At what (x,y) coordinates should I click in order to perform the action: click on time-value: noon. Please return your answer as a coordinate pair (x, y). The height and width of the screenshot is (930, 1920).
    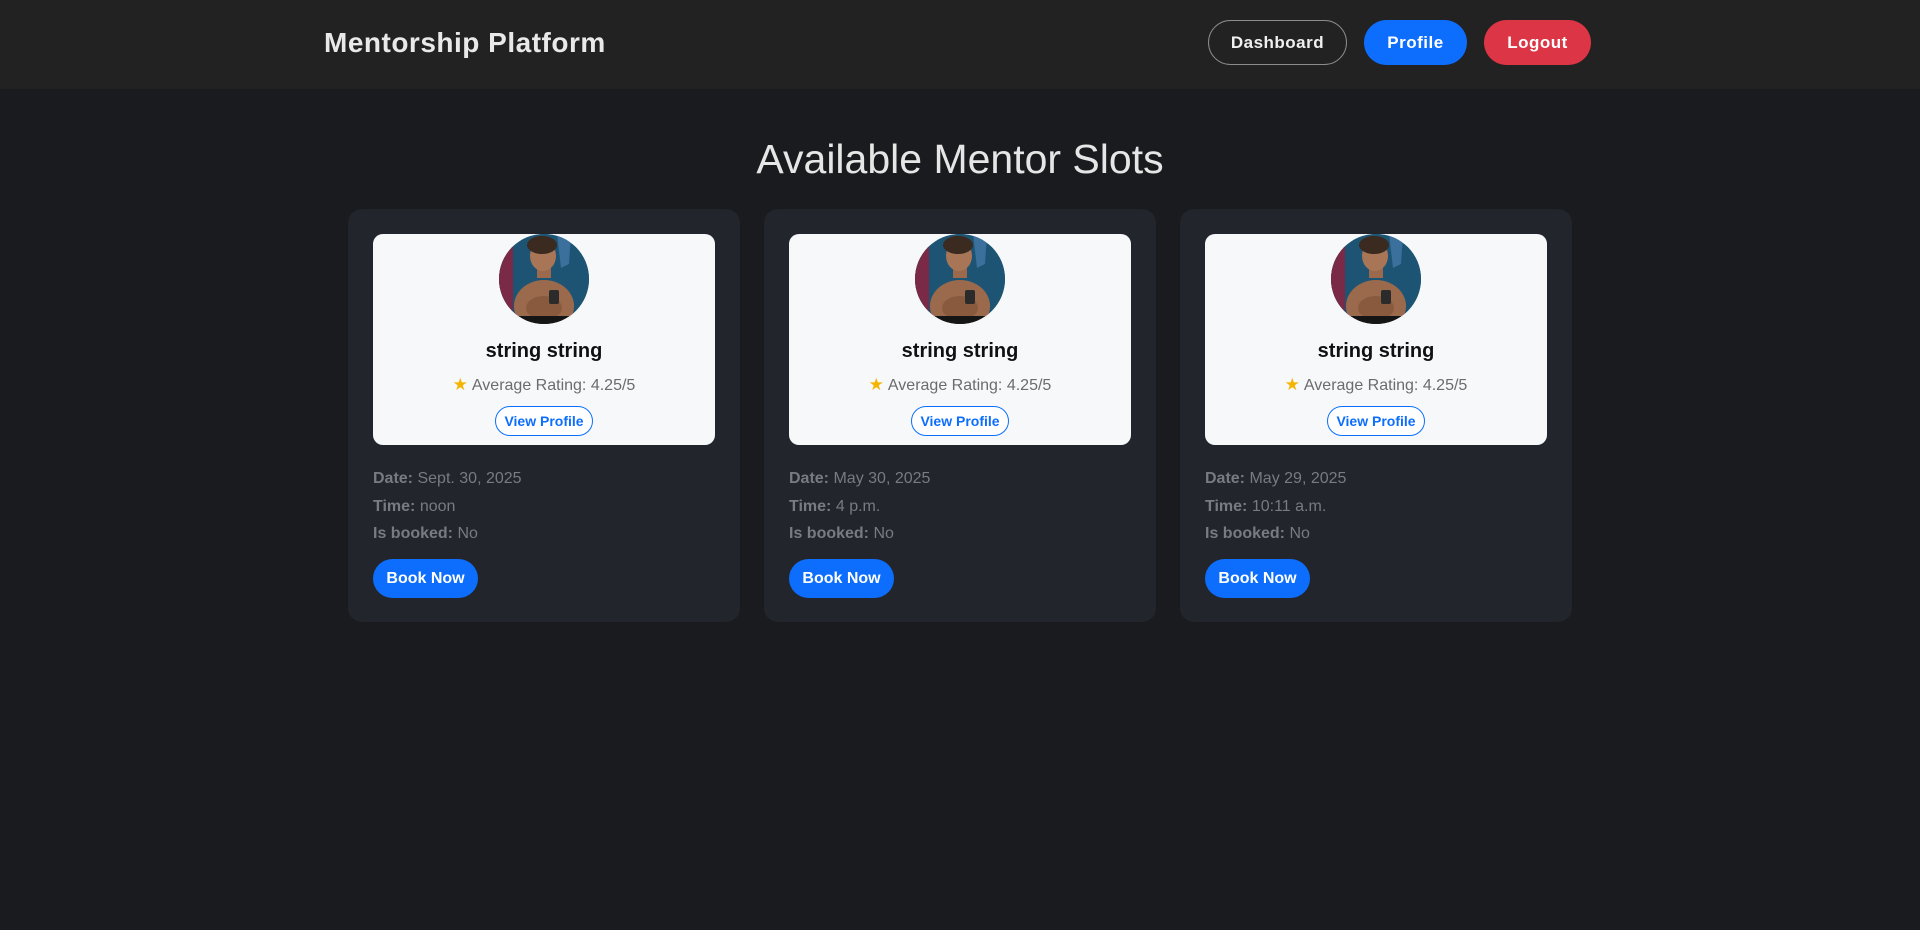
    Looking at the image, I should click on (437, 506).